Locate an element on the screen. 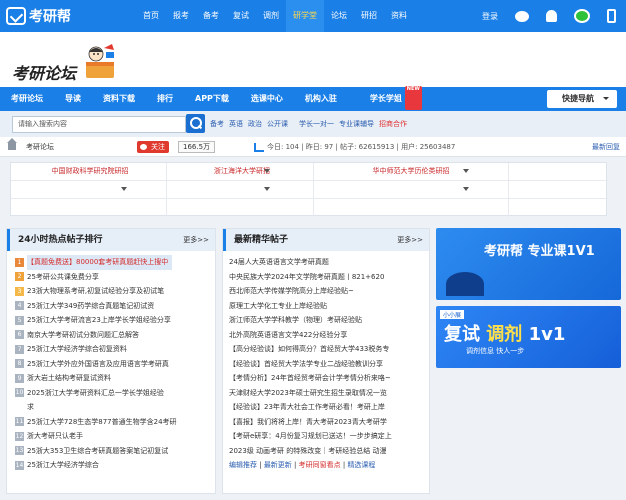 This screenshot has height=500, width=626. list-item: 中央民族大学2024年文学院考研真题丨821+620 is located at coordinates (329, 277).